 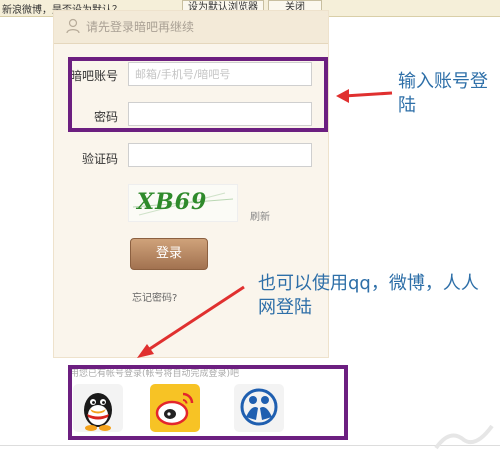 What do you see at coordinates (194, 319) in the screenshot?
I see `arrow-to-social` at bounding box center [194, 319].